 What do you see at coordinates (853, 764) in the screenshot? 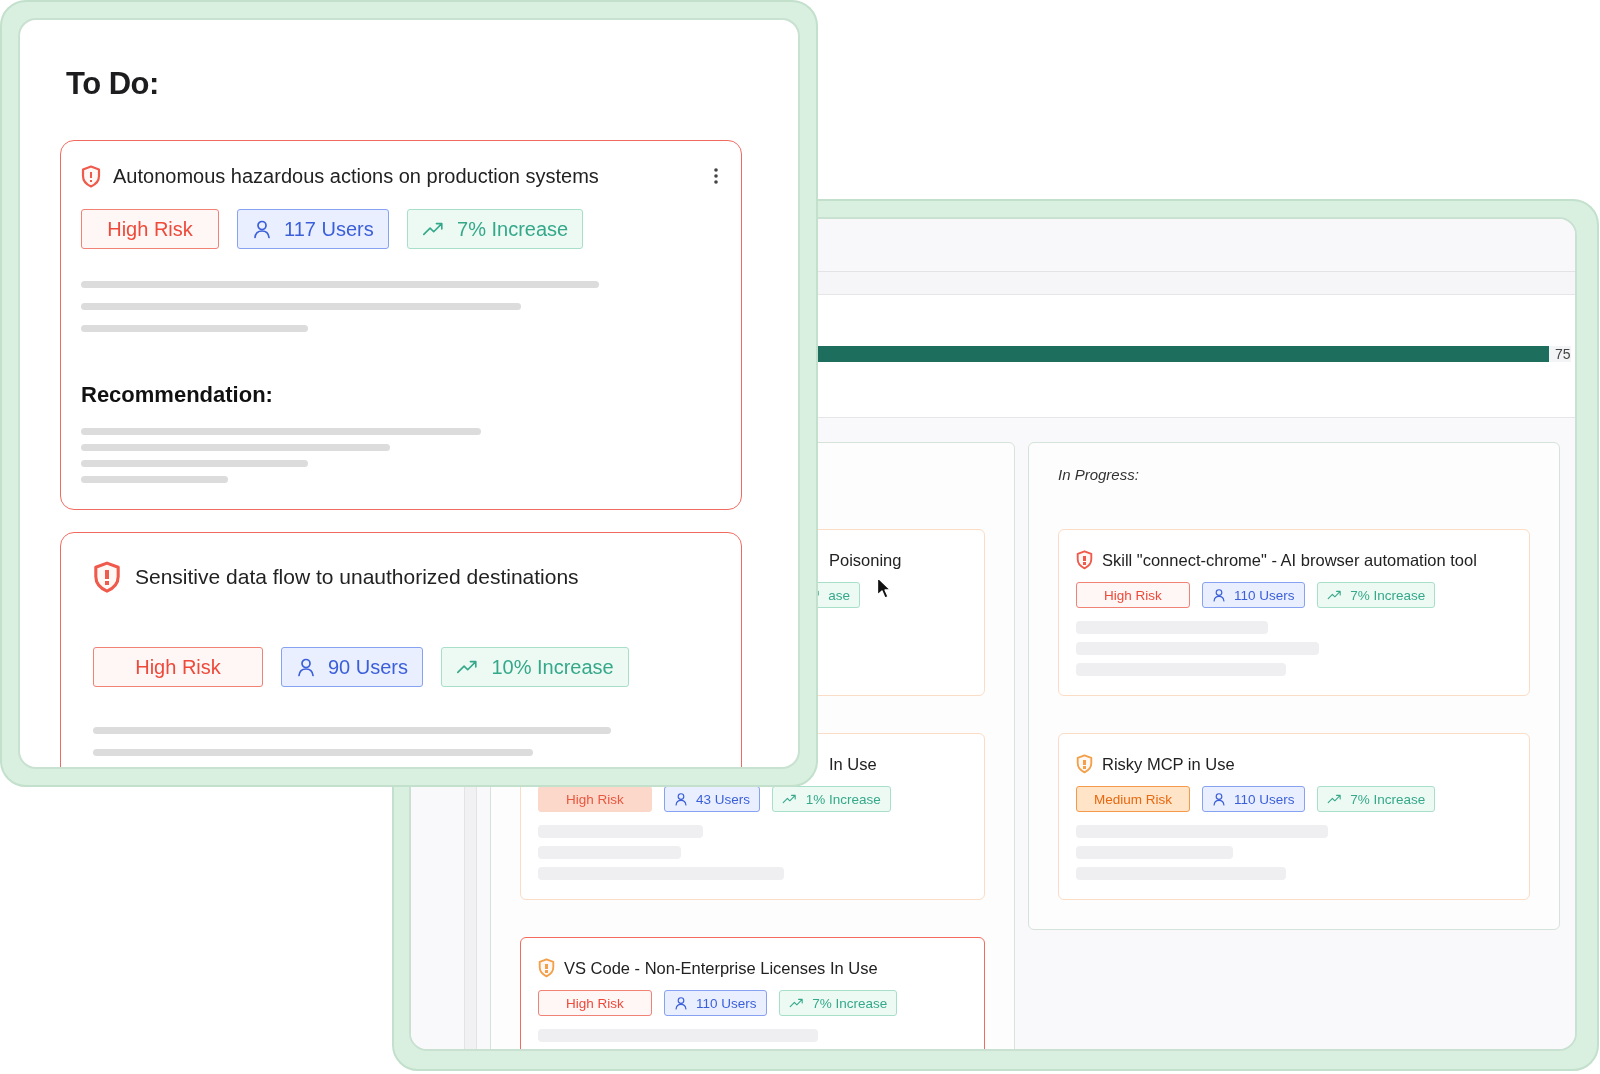
I see `issue-title: In Use` at bounding box center [853, 764].